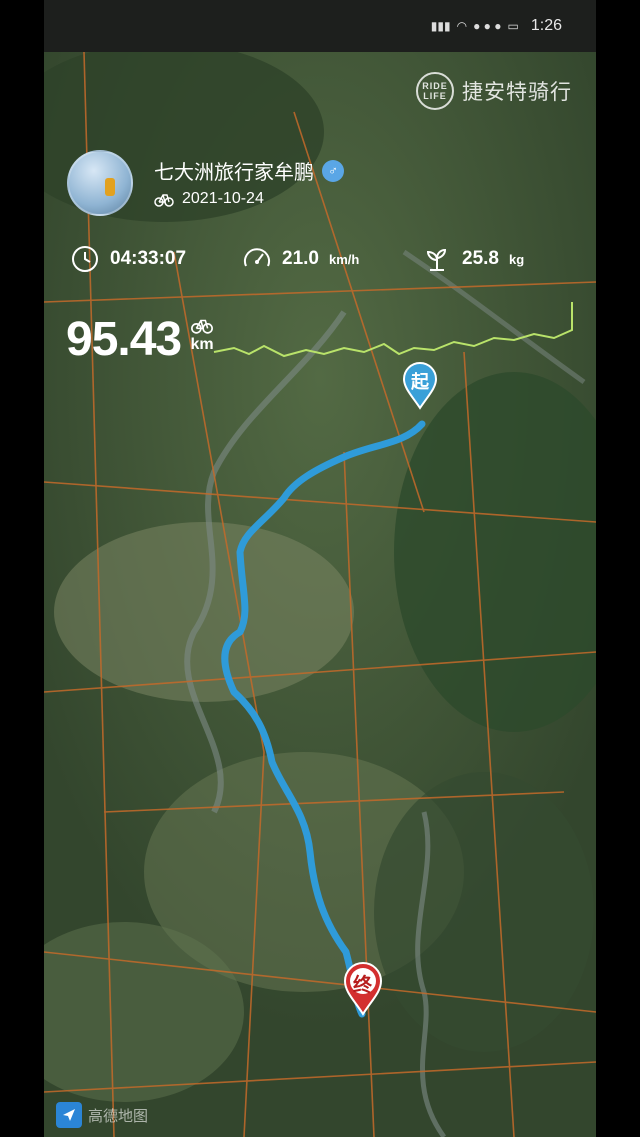 The width and height of the screenshot is (640, 1137). What do you see at coordinates (546, 25) in the screenshot?
I see `status-time: 1:26` at bounding box center [546, 25].